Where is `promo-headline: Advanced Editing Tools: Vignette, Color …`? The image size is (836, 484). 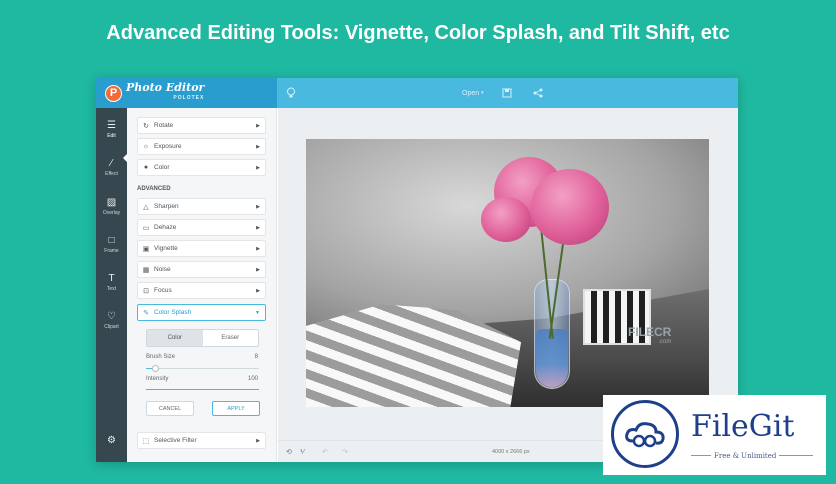 promo-headline: Advanced Editing Tools: Vignette, Color … is located at coordinates (418, 33).